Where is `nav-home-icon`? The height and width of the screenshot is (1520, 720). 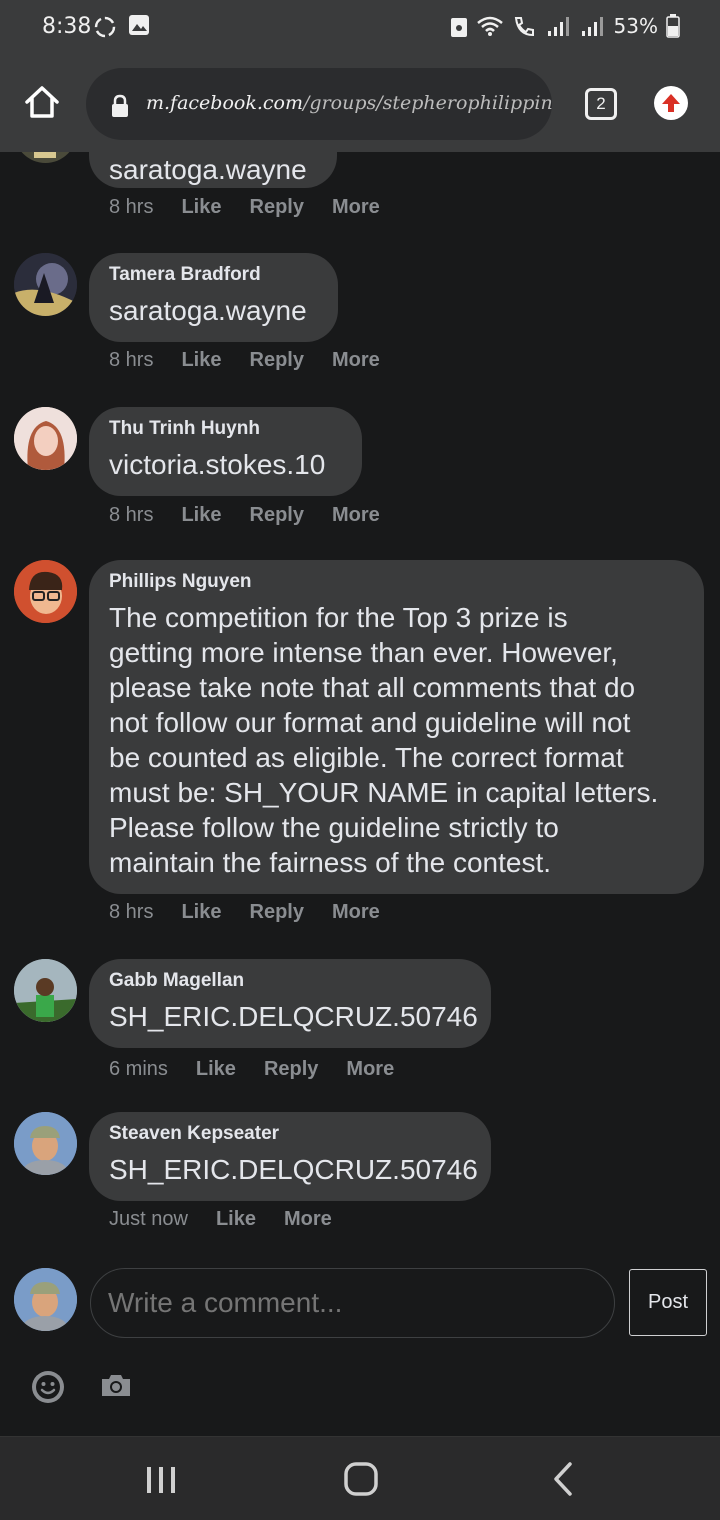
nav-home-icon is located at coordinates (361, 1479).